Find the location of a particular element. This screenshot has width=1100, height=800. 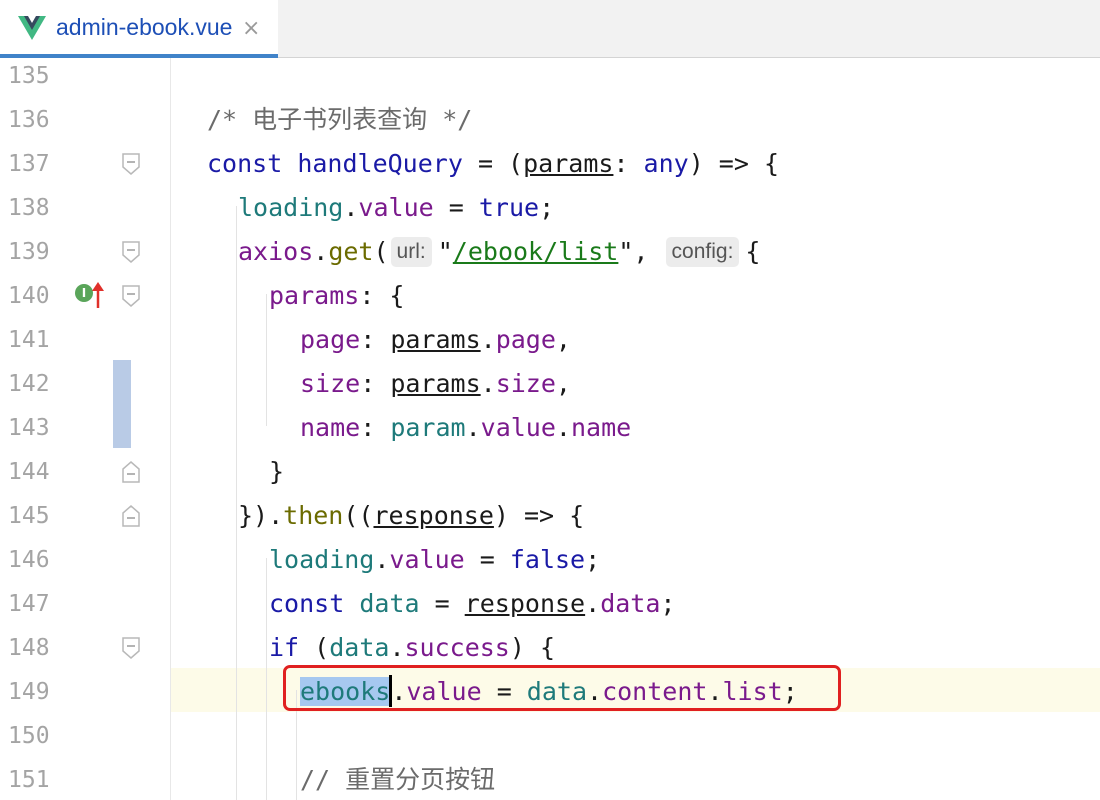

string-literal: /ebook/list is located at coordinates (536, 251).